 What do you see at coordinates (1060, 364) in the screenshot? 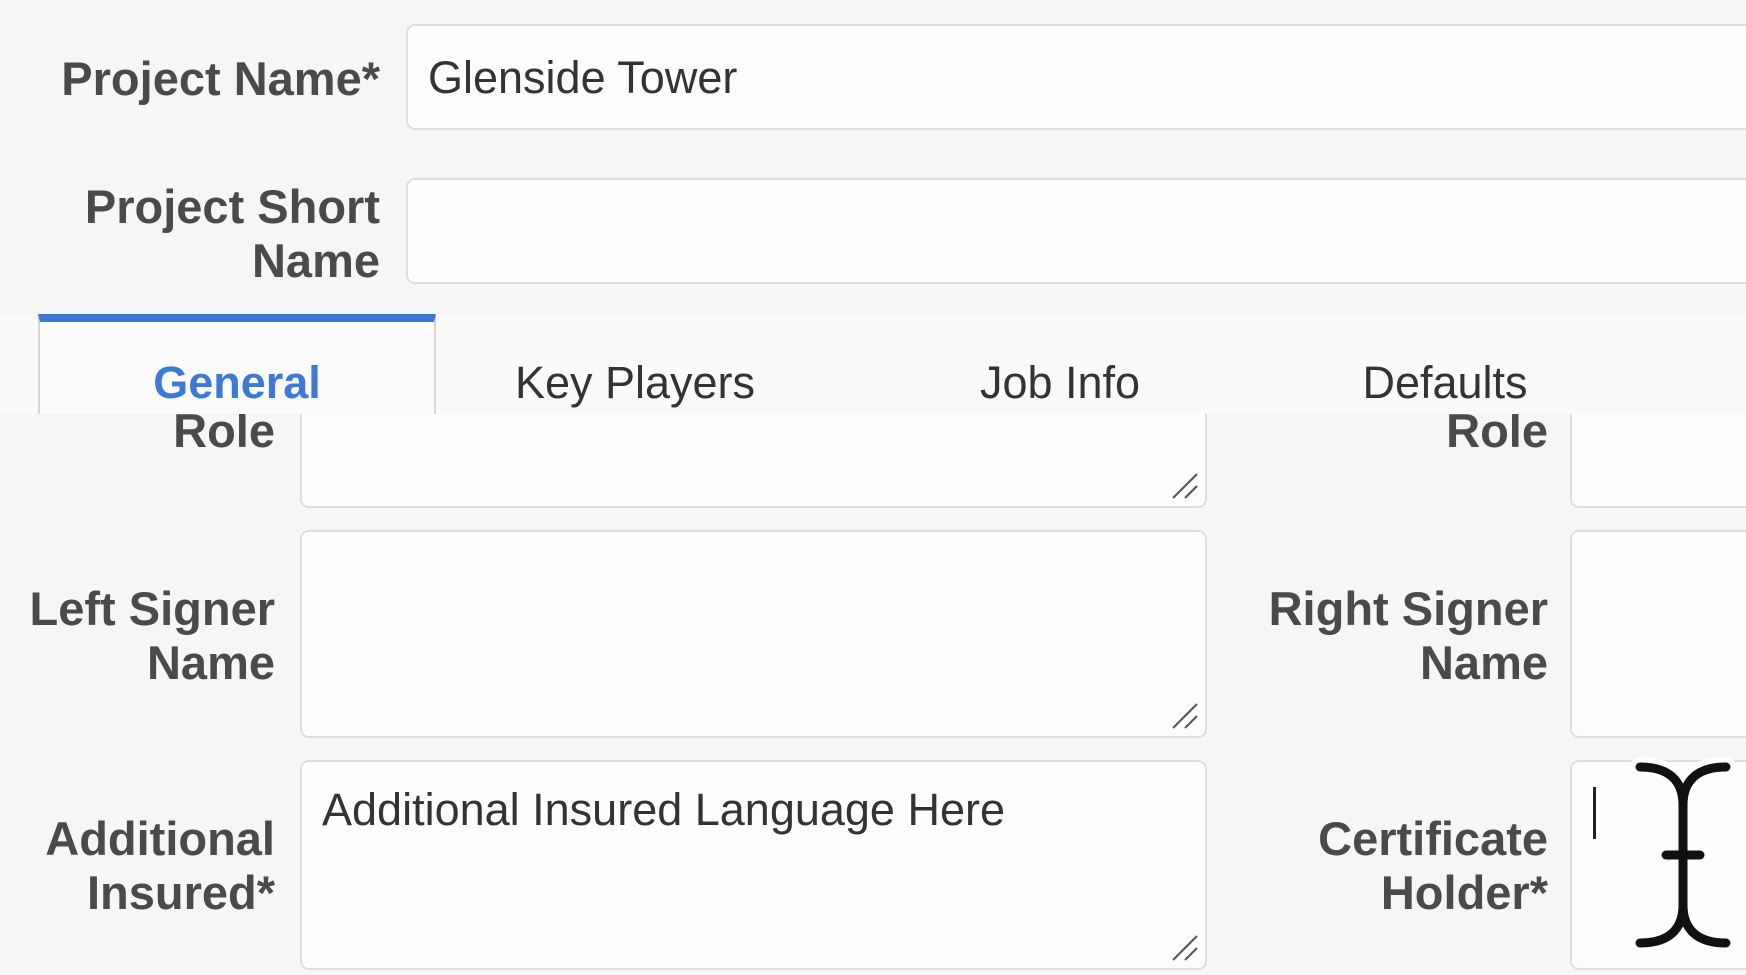
I see `tab-job-info: Job Info` at bounding box center [1060, 364].